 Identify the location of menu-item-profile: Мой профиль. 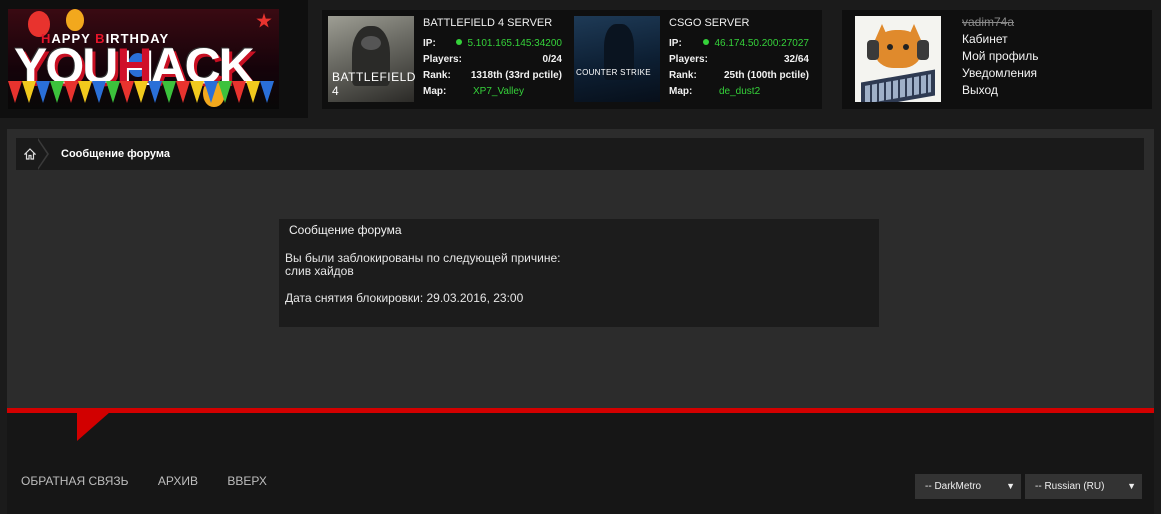
(1000, 56).